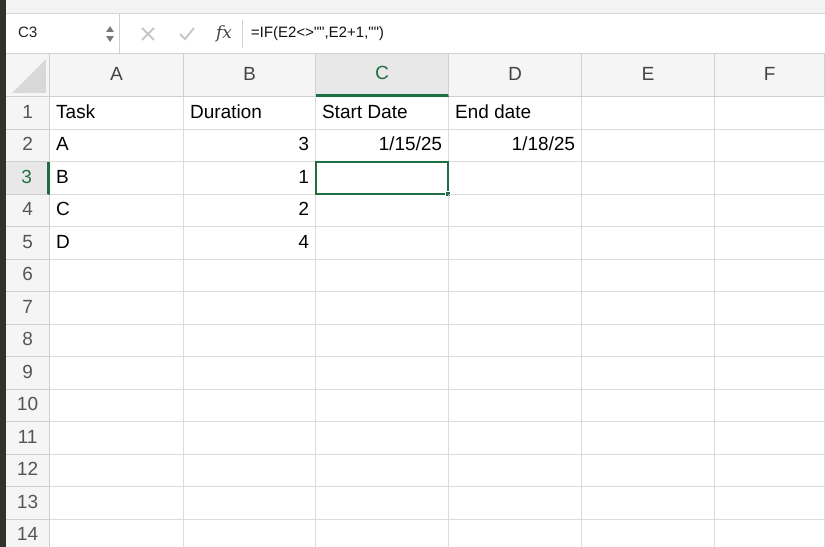  Describe the element at coordinates (28, 373) in the screenshot. I see `row-header: 9` at that location.